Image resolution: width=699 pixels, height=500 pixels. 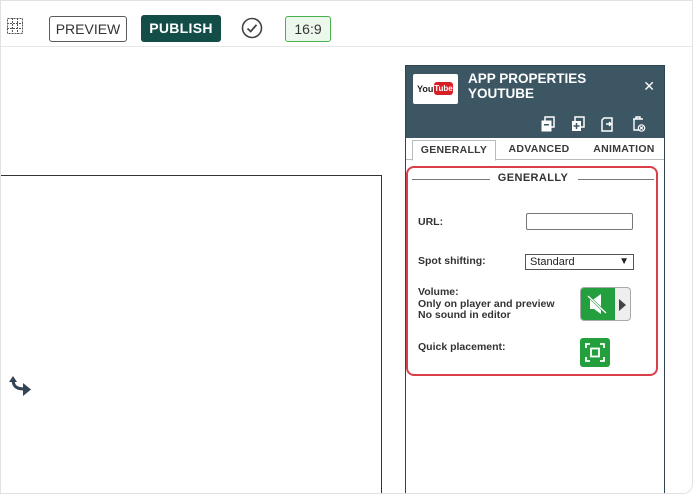 I want to click on quick-placement-button, so click(x=595, y=352).